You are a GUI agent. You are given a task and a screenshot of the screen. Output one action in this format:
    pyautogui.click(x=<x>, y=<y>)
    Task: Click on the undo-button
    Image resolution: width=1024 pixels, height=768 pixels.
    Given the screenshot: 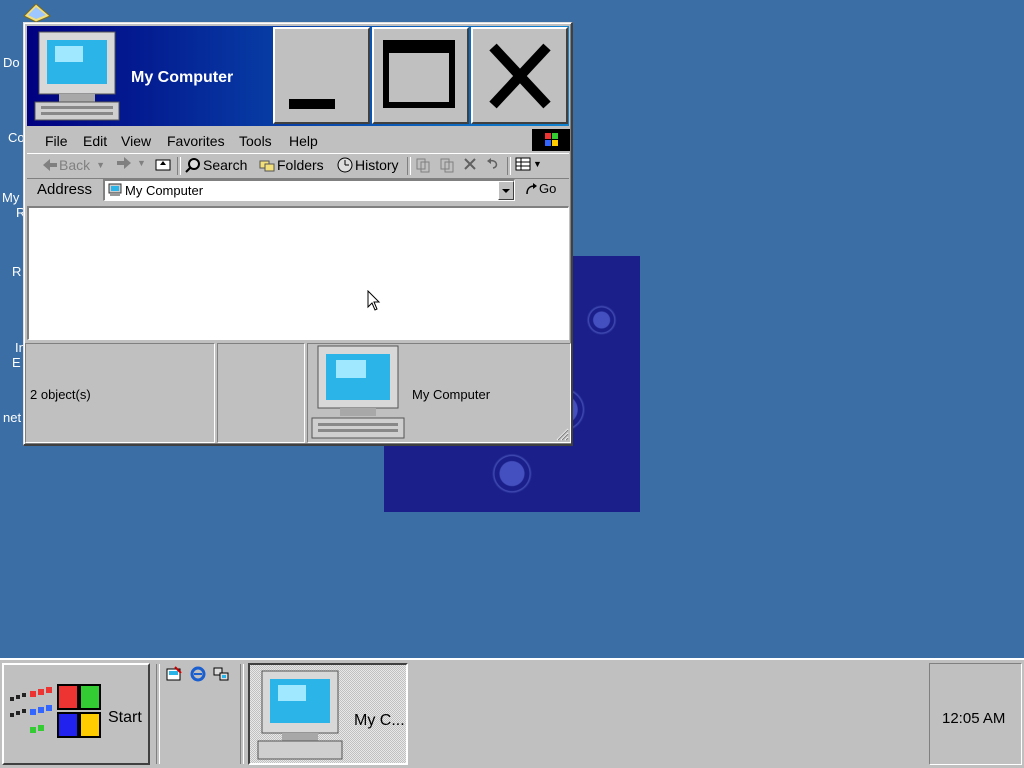 What is the action you would take?
    pyautogui.click(x=493, y=164)
    